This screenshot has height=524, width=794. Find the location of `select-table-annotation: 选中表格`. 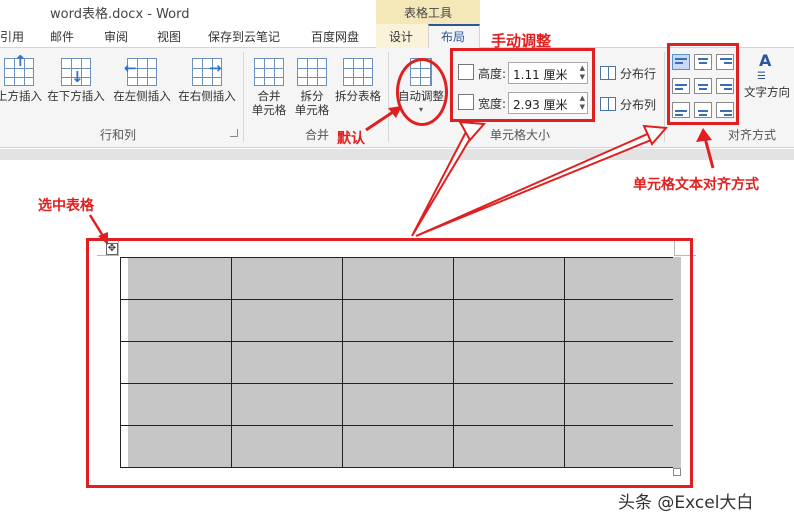

select-table-annotation: 选中表格 is located at coordinates (66, 206).